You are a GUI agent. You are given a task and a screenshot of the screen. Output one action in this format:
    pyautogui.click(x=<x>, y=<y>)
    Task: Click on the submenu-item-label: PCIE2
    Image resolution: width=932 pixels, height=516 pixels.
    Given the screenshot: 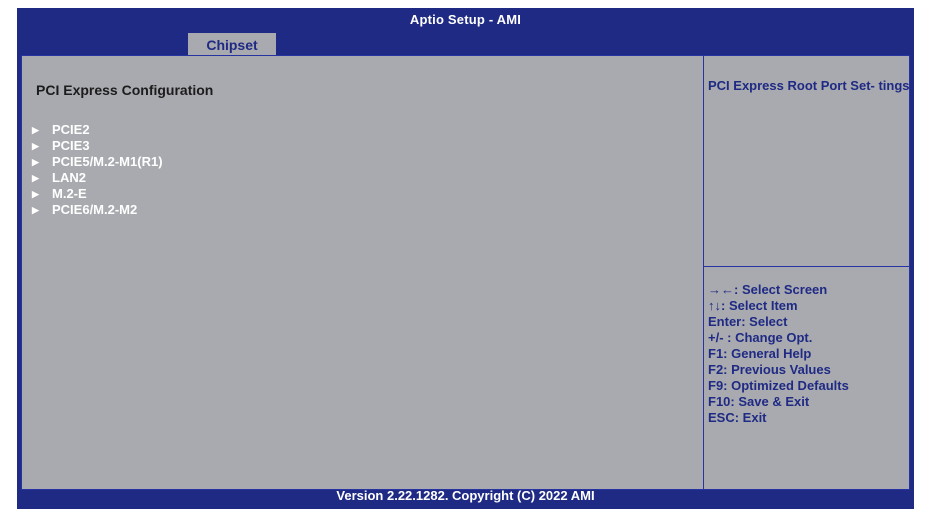 What is the action you would take?
    pyautogui.click(x=71, y=129)
    